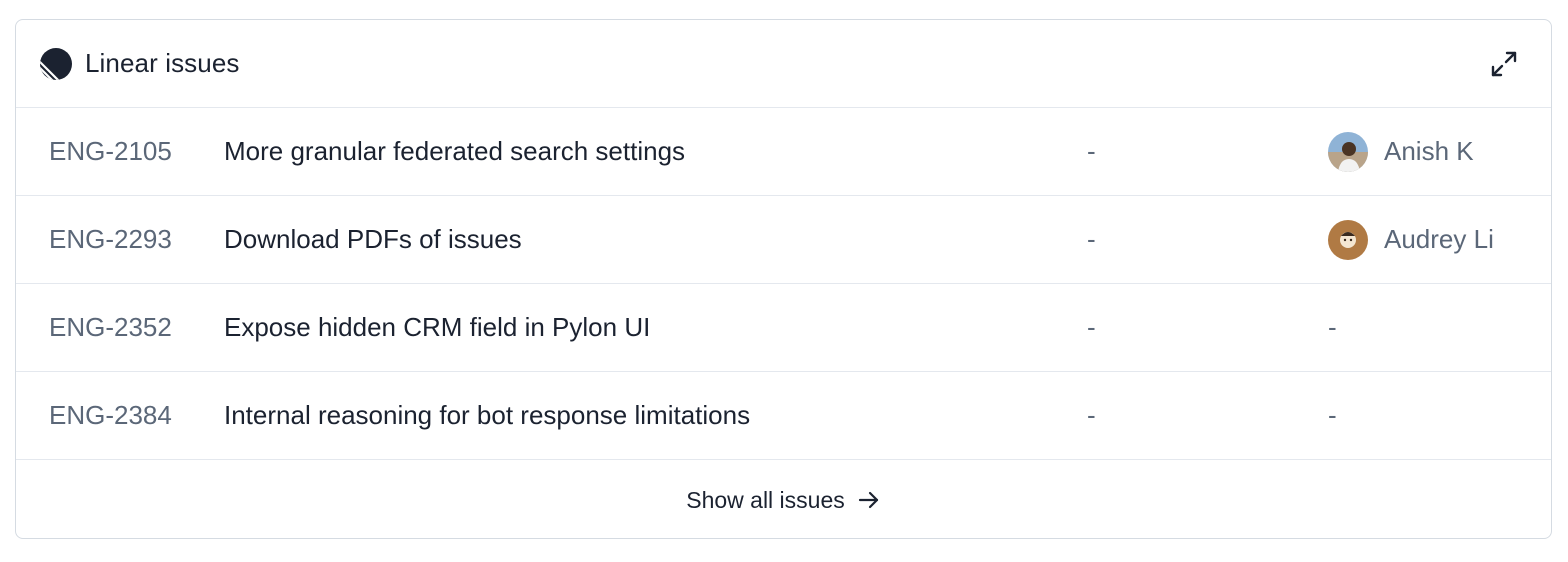 This screenshot has width=1568, height=562. I want to click on issue-title: More granular federated search settings, so click(454, 151).